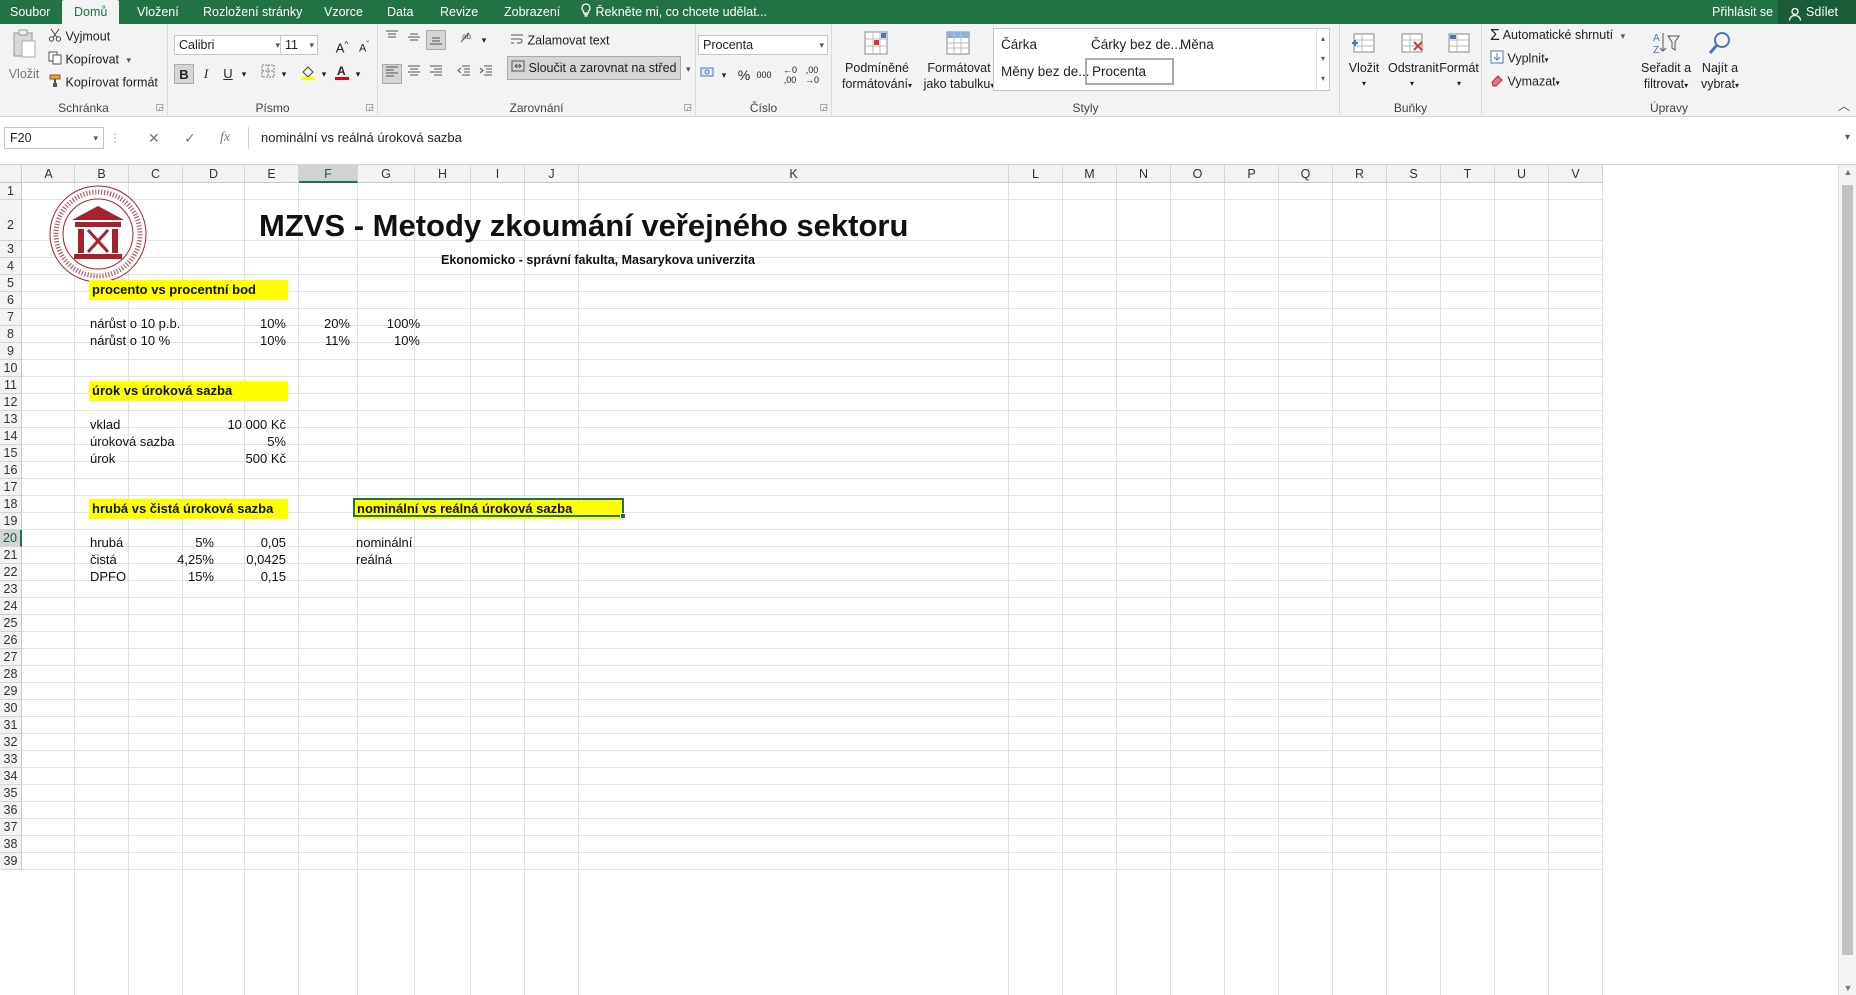 This screenshot has height=995, width=1856. I want to click on section-header-gross-net: hrubá vs čistá úroková sazba, so click(188, 509).